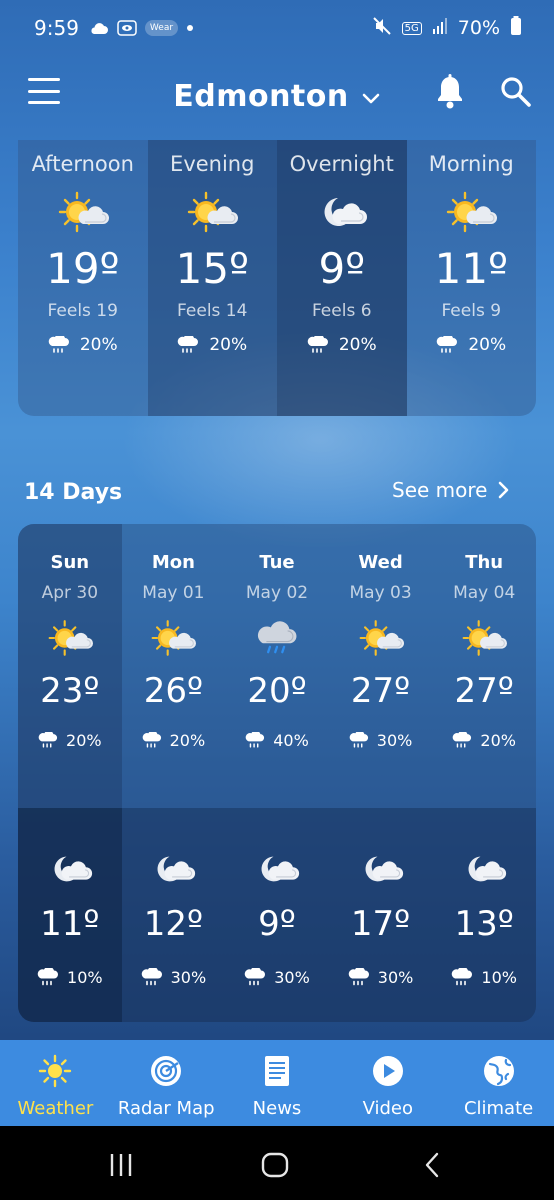 The width and height of the screenshot is (554, 1200). I want to click on news-icon, so click(276, 1071).